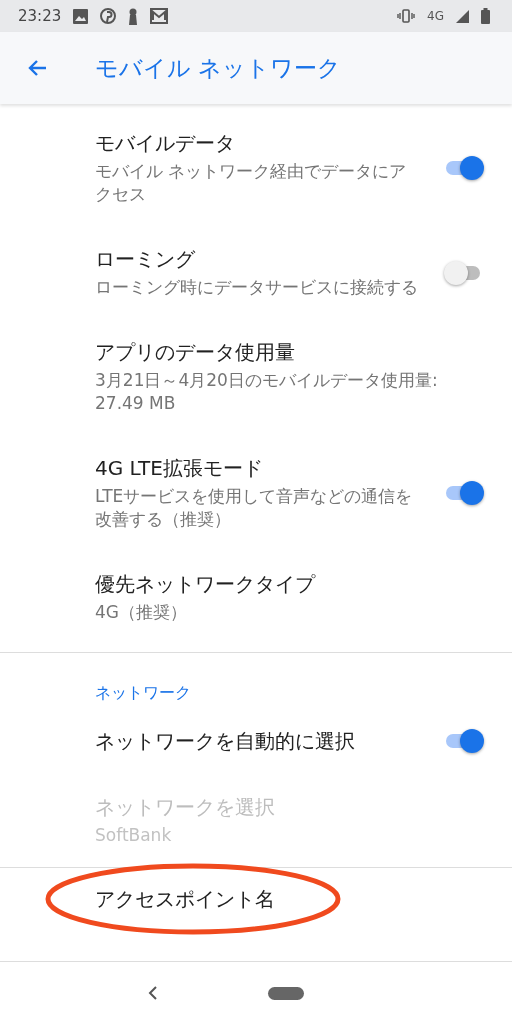  What do you see at coordinates (145, 259) in the screenshot?
I see `setting-title: ローミング` at bounding box center [145, 259].